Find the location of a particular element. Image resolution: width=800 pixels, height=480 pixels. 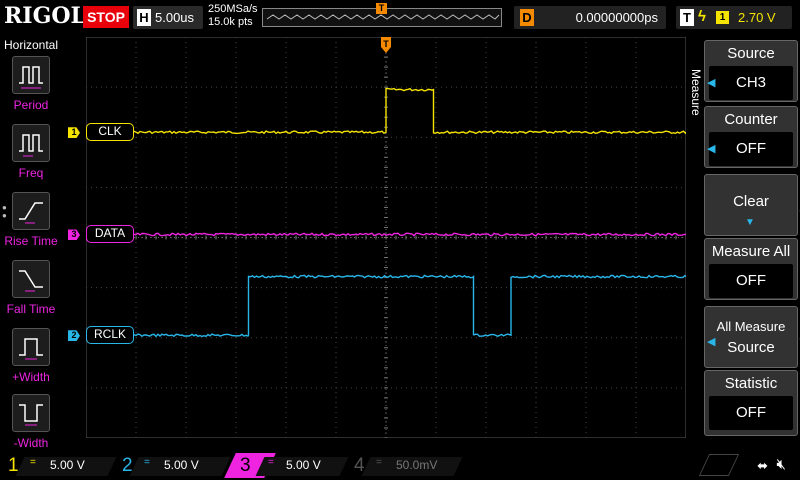

measure-tab: Measure is located at coordinates (695, 243).